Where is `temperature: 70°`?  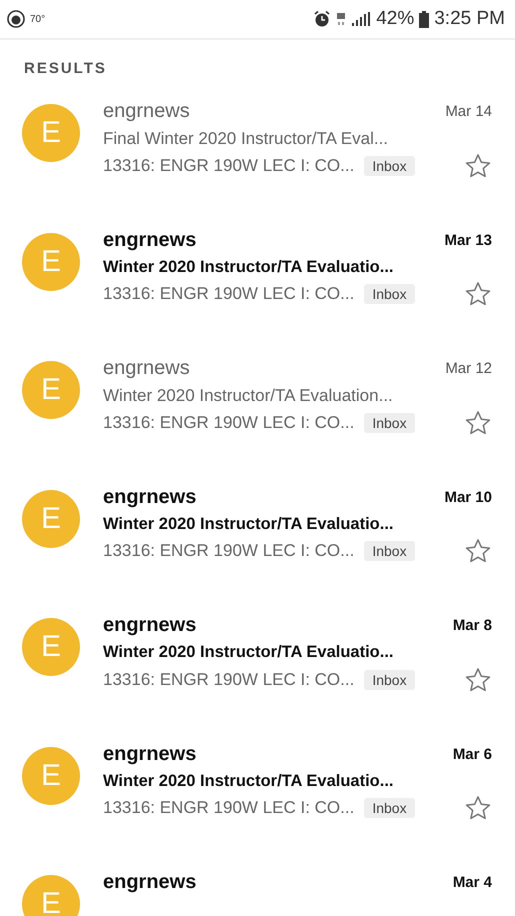
temperature: 70° is located at coordinates (38, 19).